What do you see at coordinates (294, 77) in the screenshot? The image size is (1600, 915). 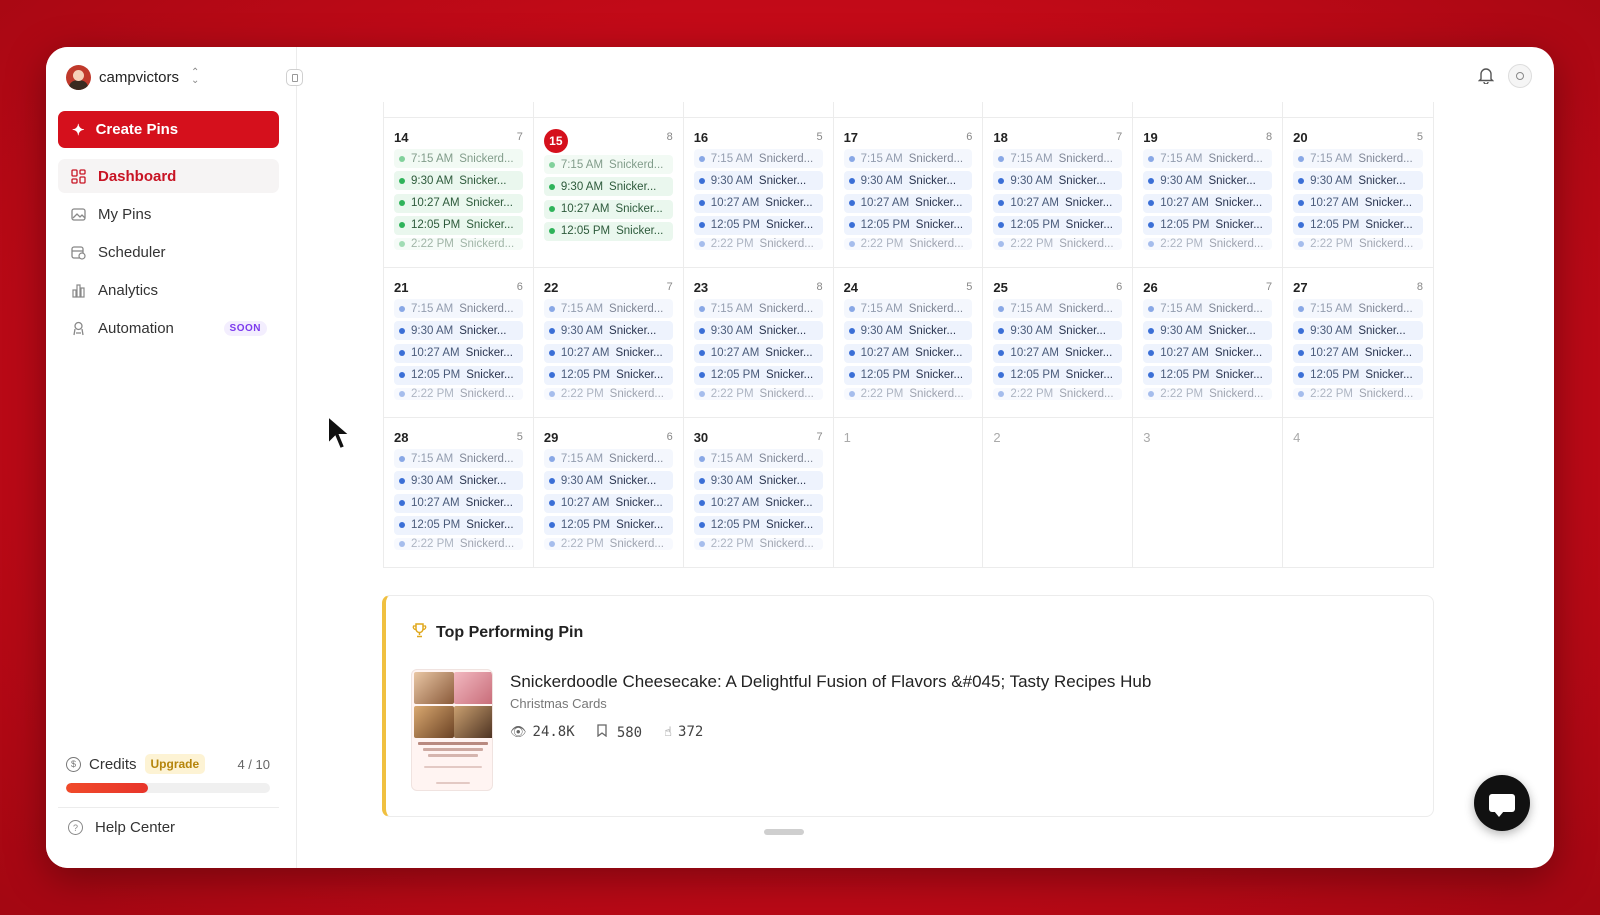 I see `sidebar-collapse-button` at bounding box center [294, 77].